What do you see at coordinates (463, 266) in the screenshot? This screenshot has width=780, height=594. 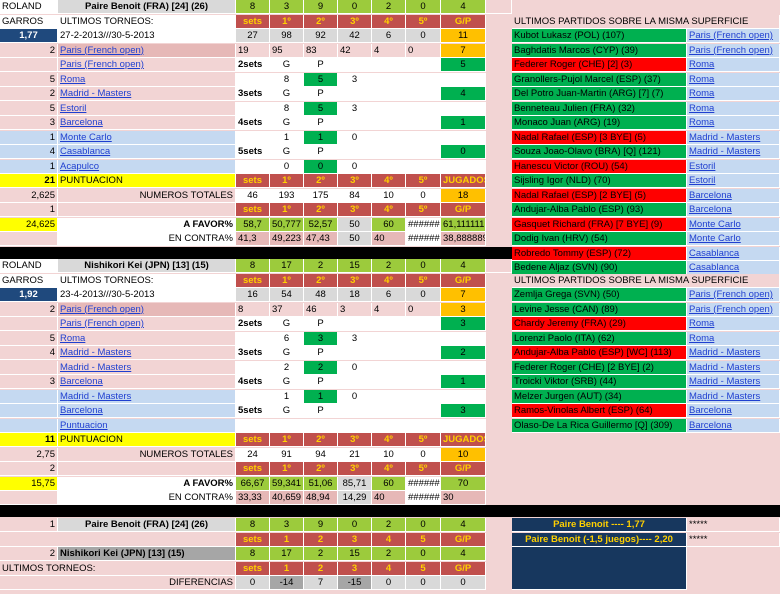 I see `top-stat-6: 4` at bounding box center [463, 266].